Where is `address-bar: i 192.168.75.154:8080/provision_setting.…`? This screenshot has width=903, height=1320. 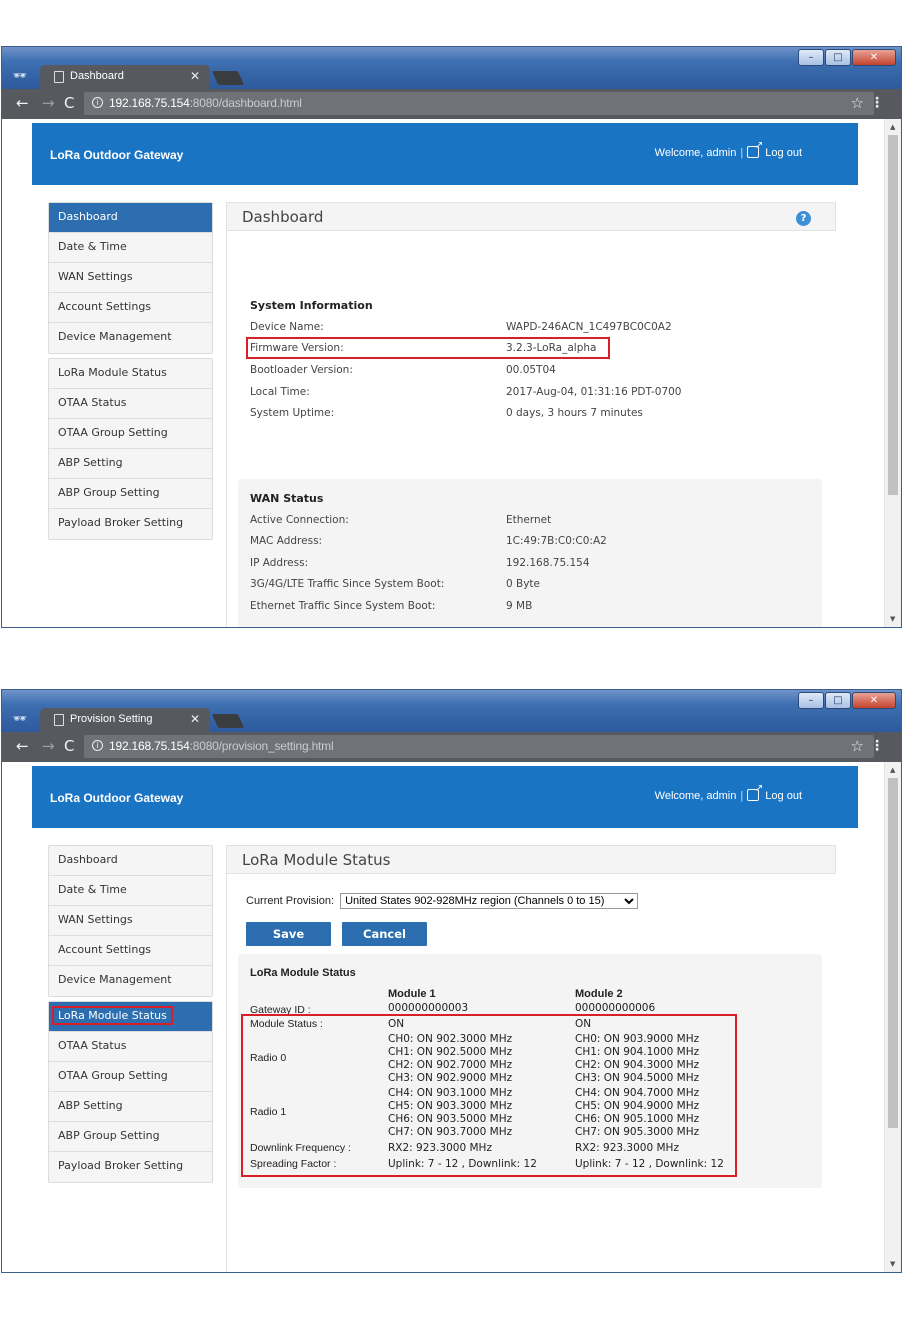
address-bar: i 192.168.75.154:8080/provision_setting.… is located at coordinates (479, 746).